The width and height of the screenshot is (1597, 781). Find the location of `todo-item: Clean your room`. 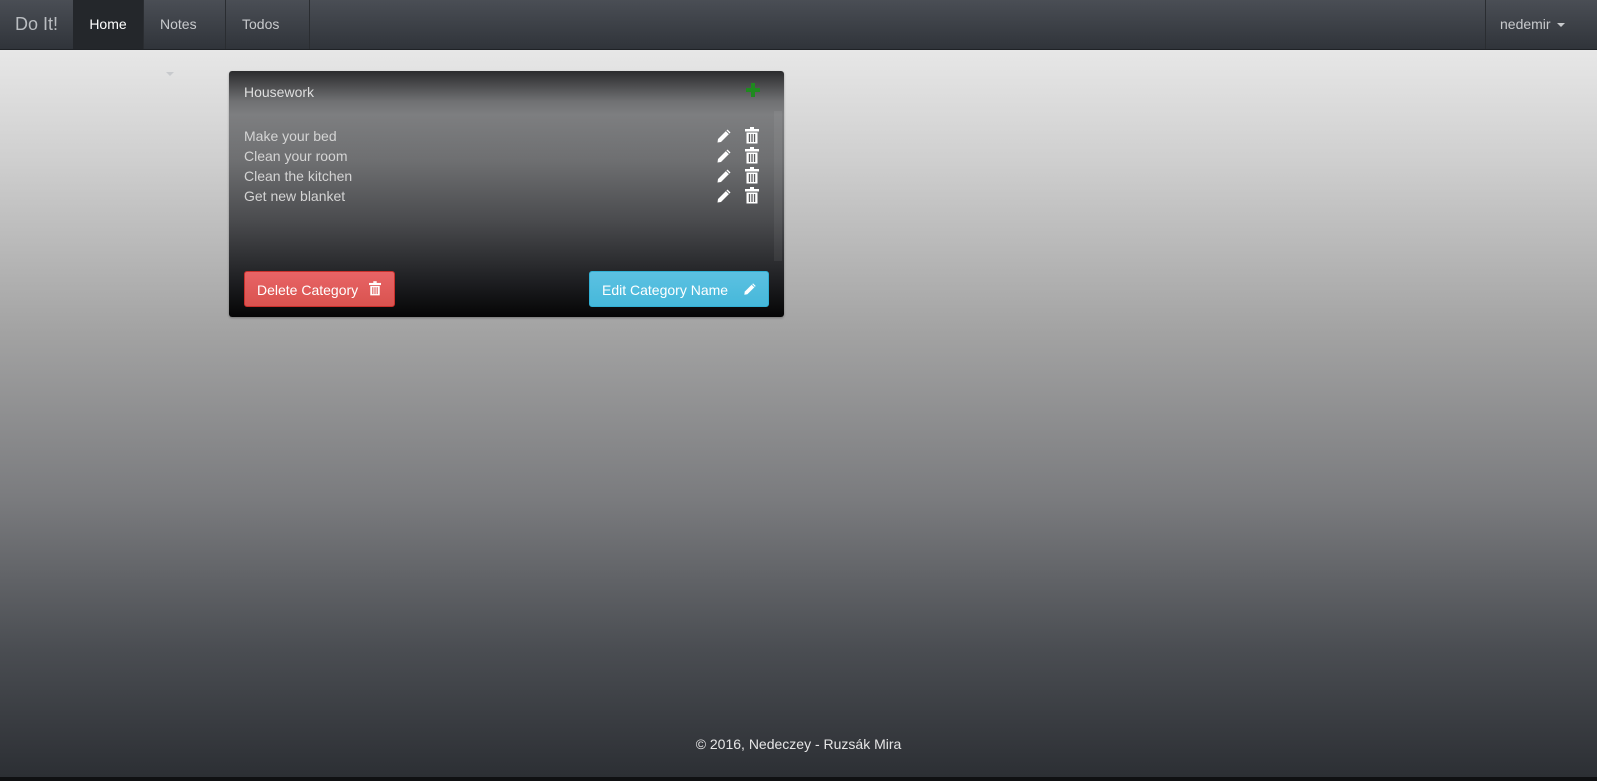

todo-item: Clean your room is located at coordinates (501, 157).